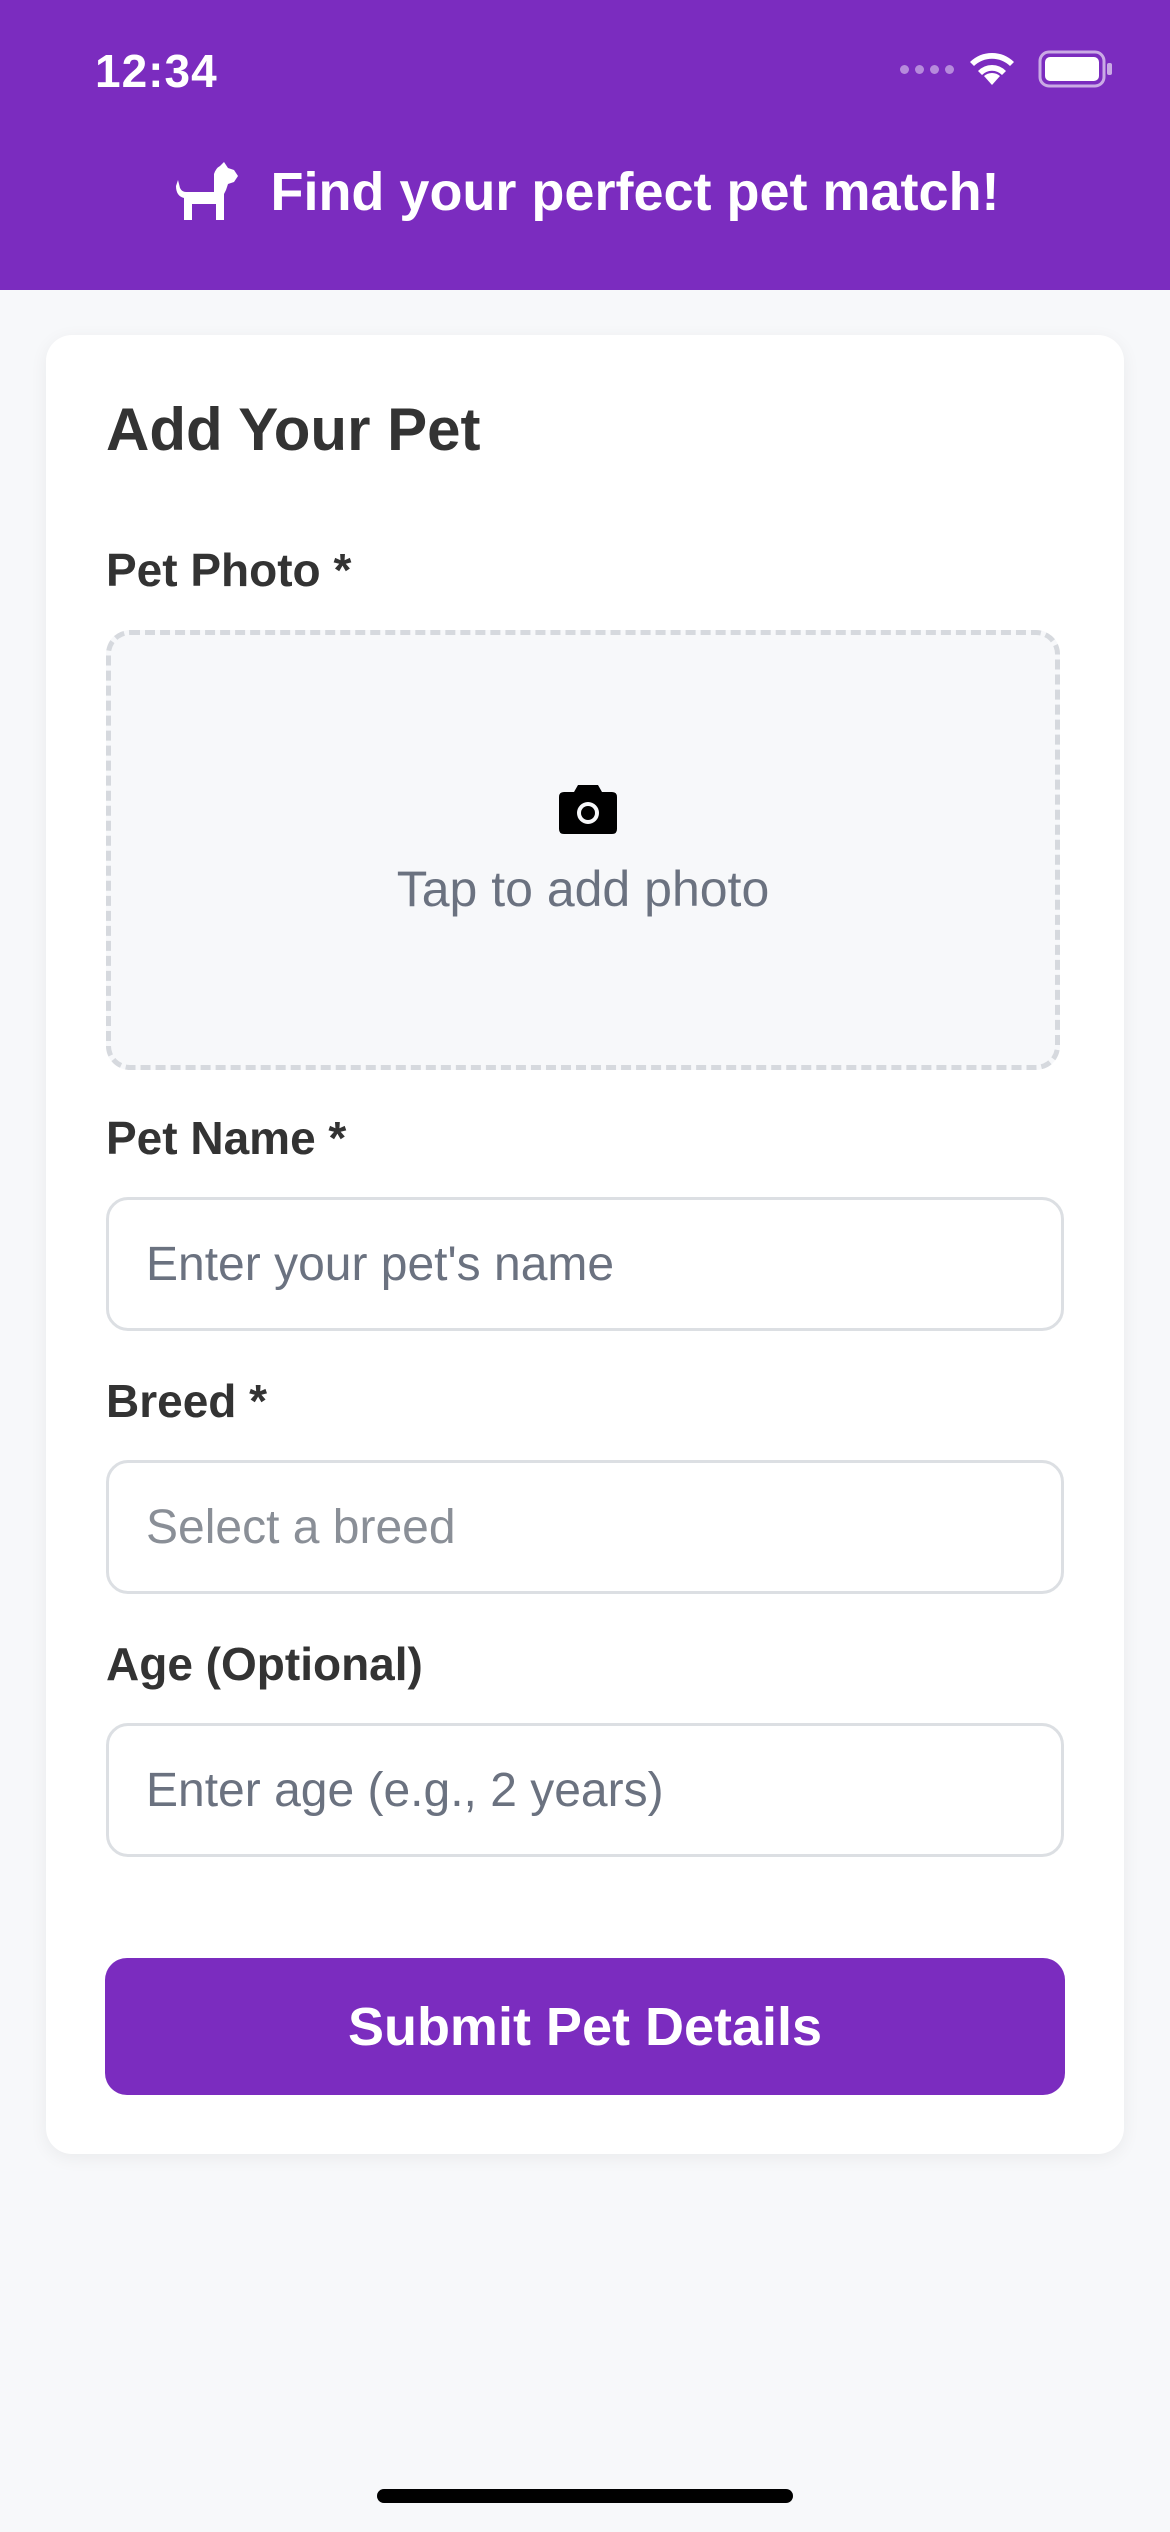  Describe the element at coordinates (207, 191) in the screenshot. I see `dog-icon` at that location.